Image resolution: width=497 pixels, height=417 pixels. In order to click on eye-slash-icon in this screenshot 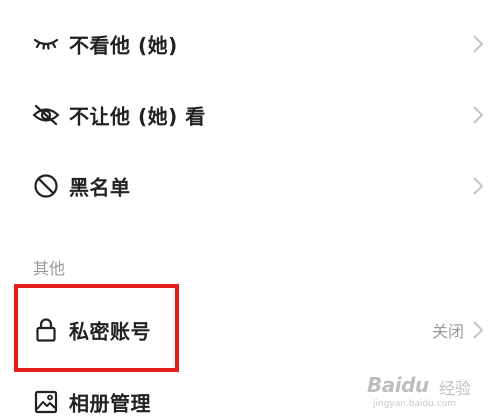, I will do `click(46, 115)`.